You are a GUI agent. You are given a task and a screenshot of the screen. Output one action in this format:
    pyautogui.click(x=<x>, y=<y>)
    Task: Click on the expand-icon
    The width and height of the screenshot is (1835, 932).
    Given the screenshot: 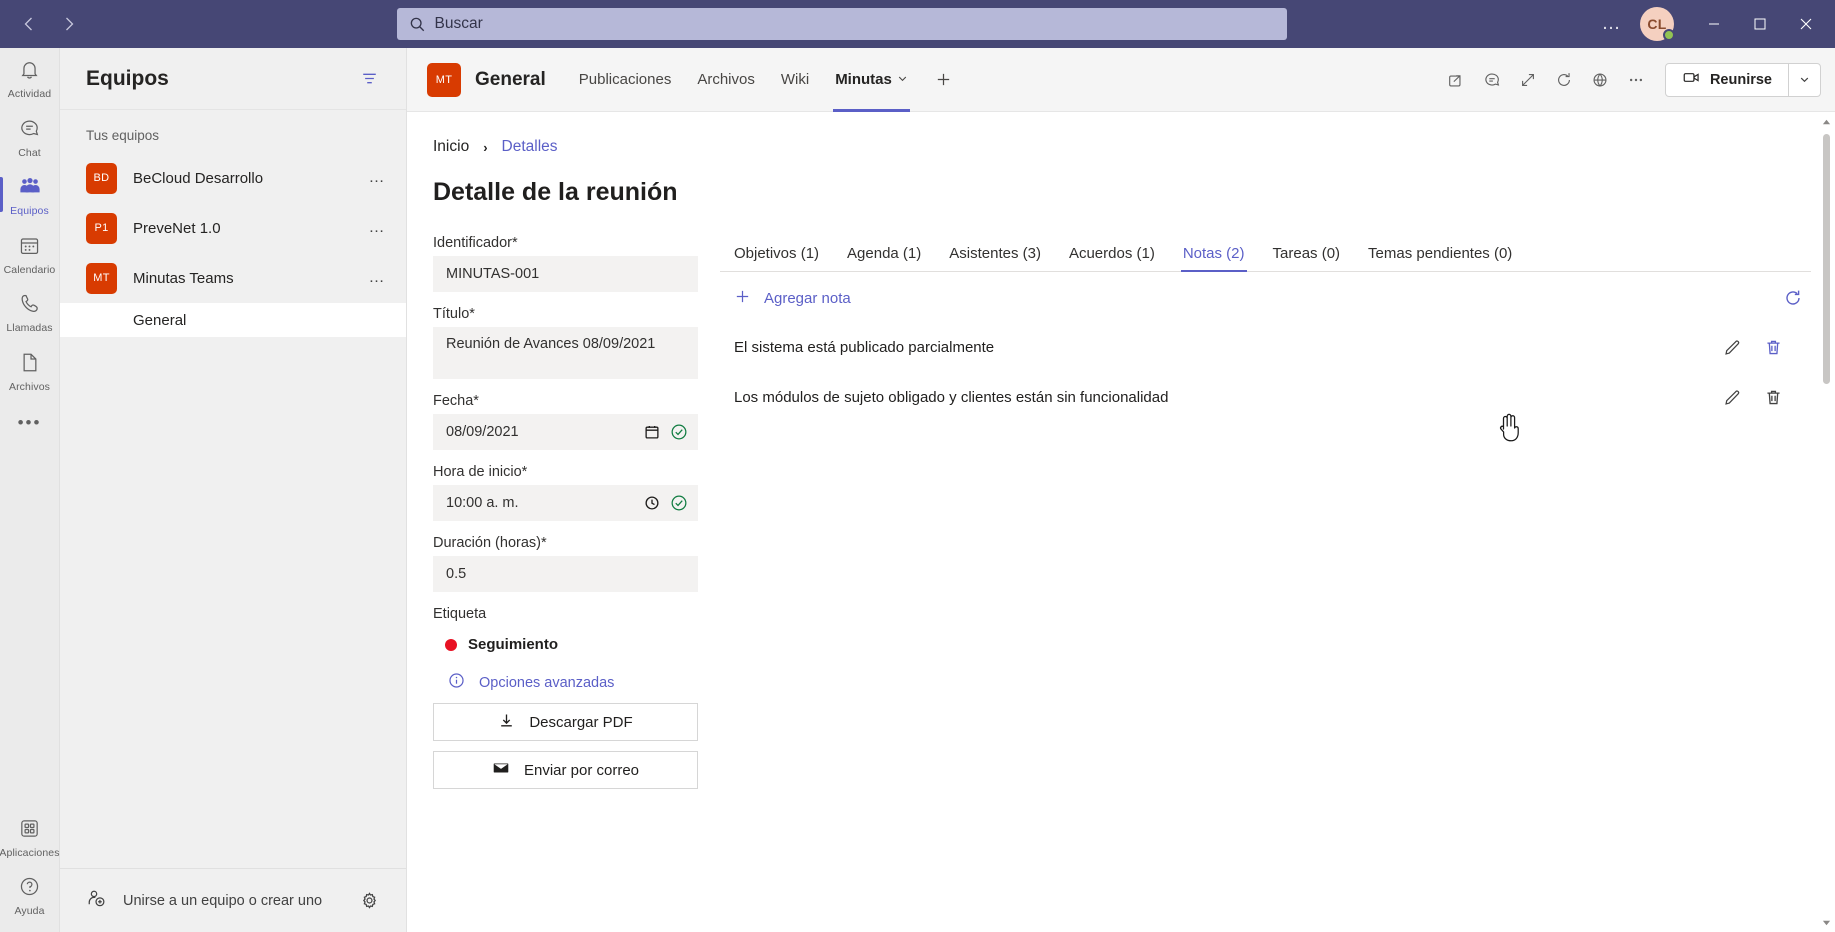 What is the action you would take?
    pyautogui.click(x=1528, y=80)
    